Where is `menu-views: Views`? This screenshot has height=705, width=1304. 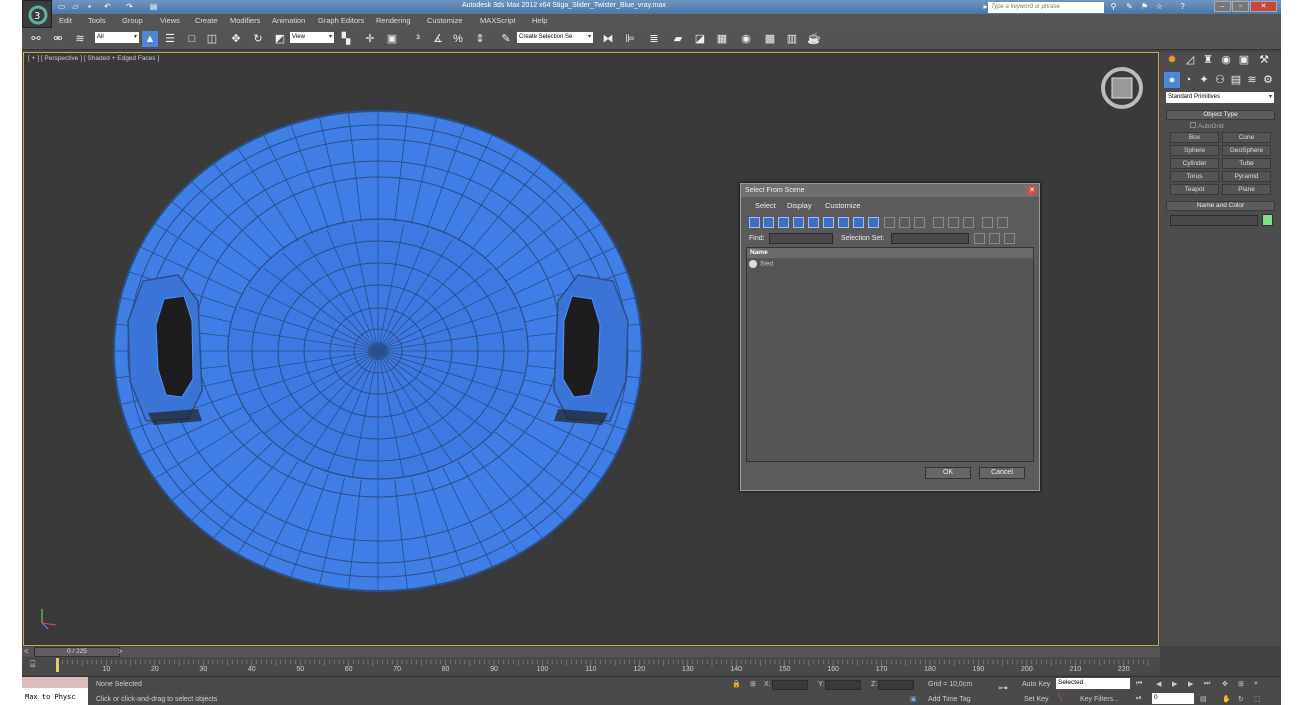
menu-views: Views is located at coordinates (170, 20).